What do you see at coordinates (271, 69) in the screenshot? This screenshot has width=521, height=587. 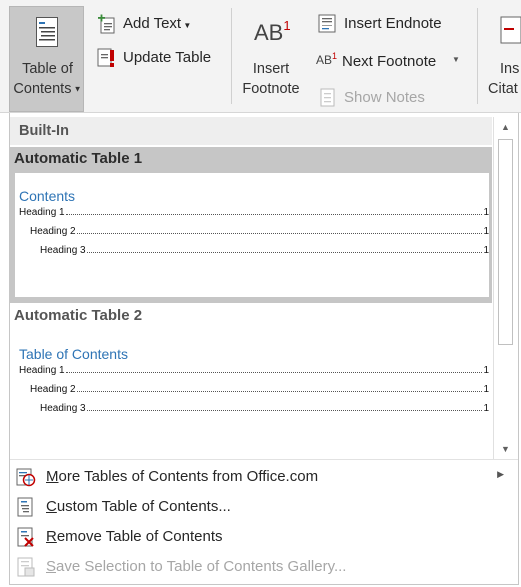 I see `insert-footnote-label-line1: Insert` at bounding box center [271, 69].